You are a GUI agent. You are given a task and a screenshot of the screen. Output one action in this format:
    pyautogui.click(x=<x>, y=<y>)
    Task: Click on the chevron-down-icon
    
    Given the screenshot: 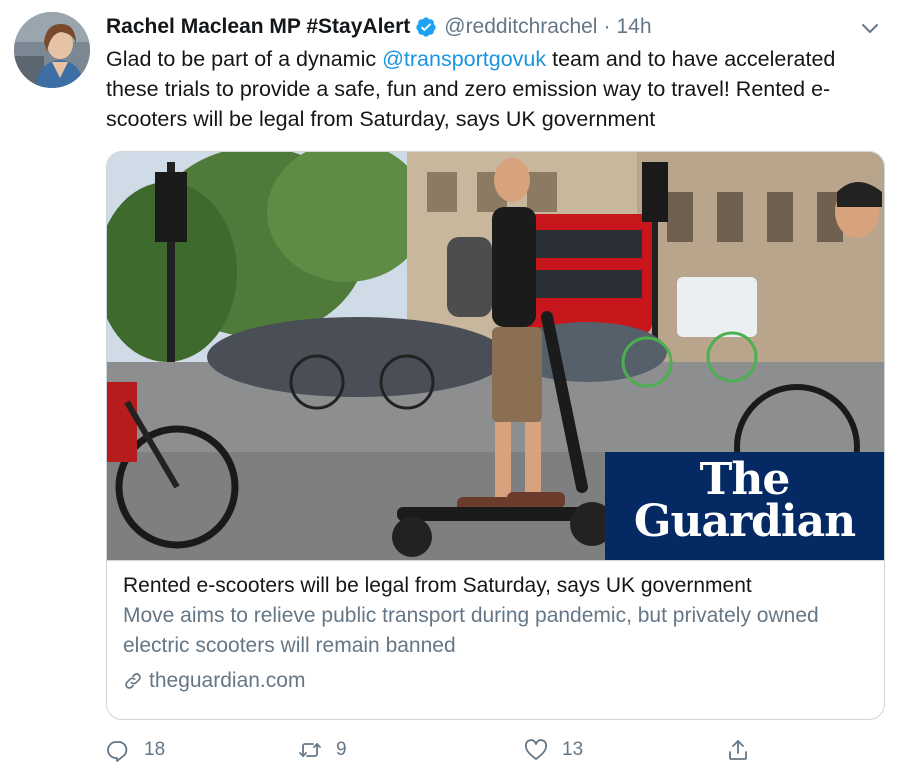 What is the action you would take?
    pyautogui.click(x=870, y=28)
    